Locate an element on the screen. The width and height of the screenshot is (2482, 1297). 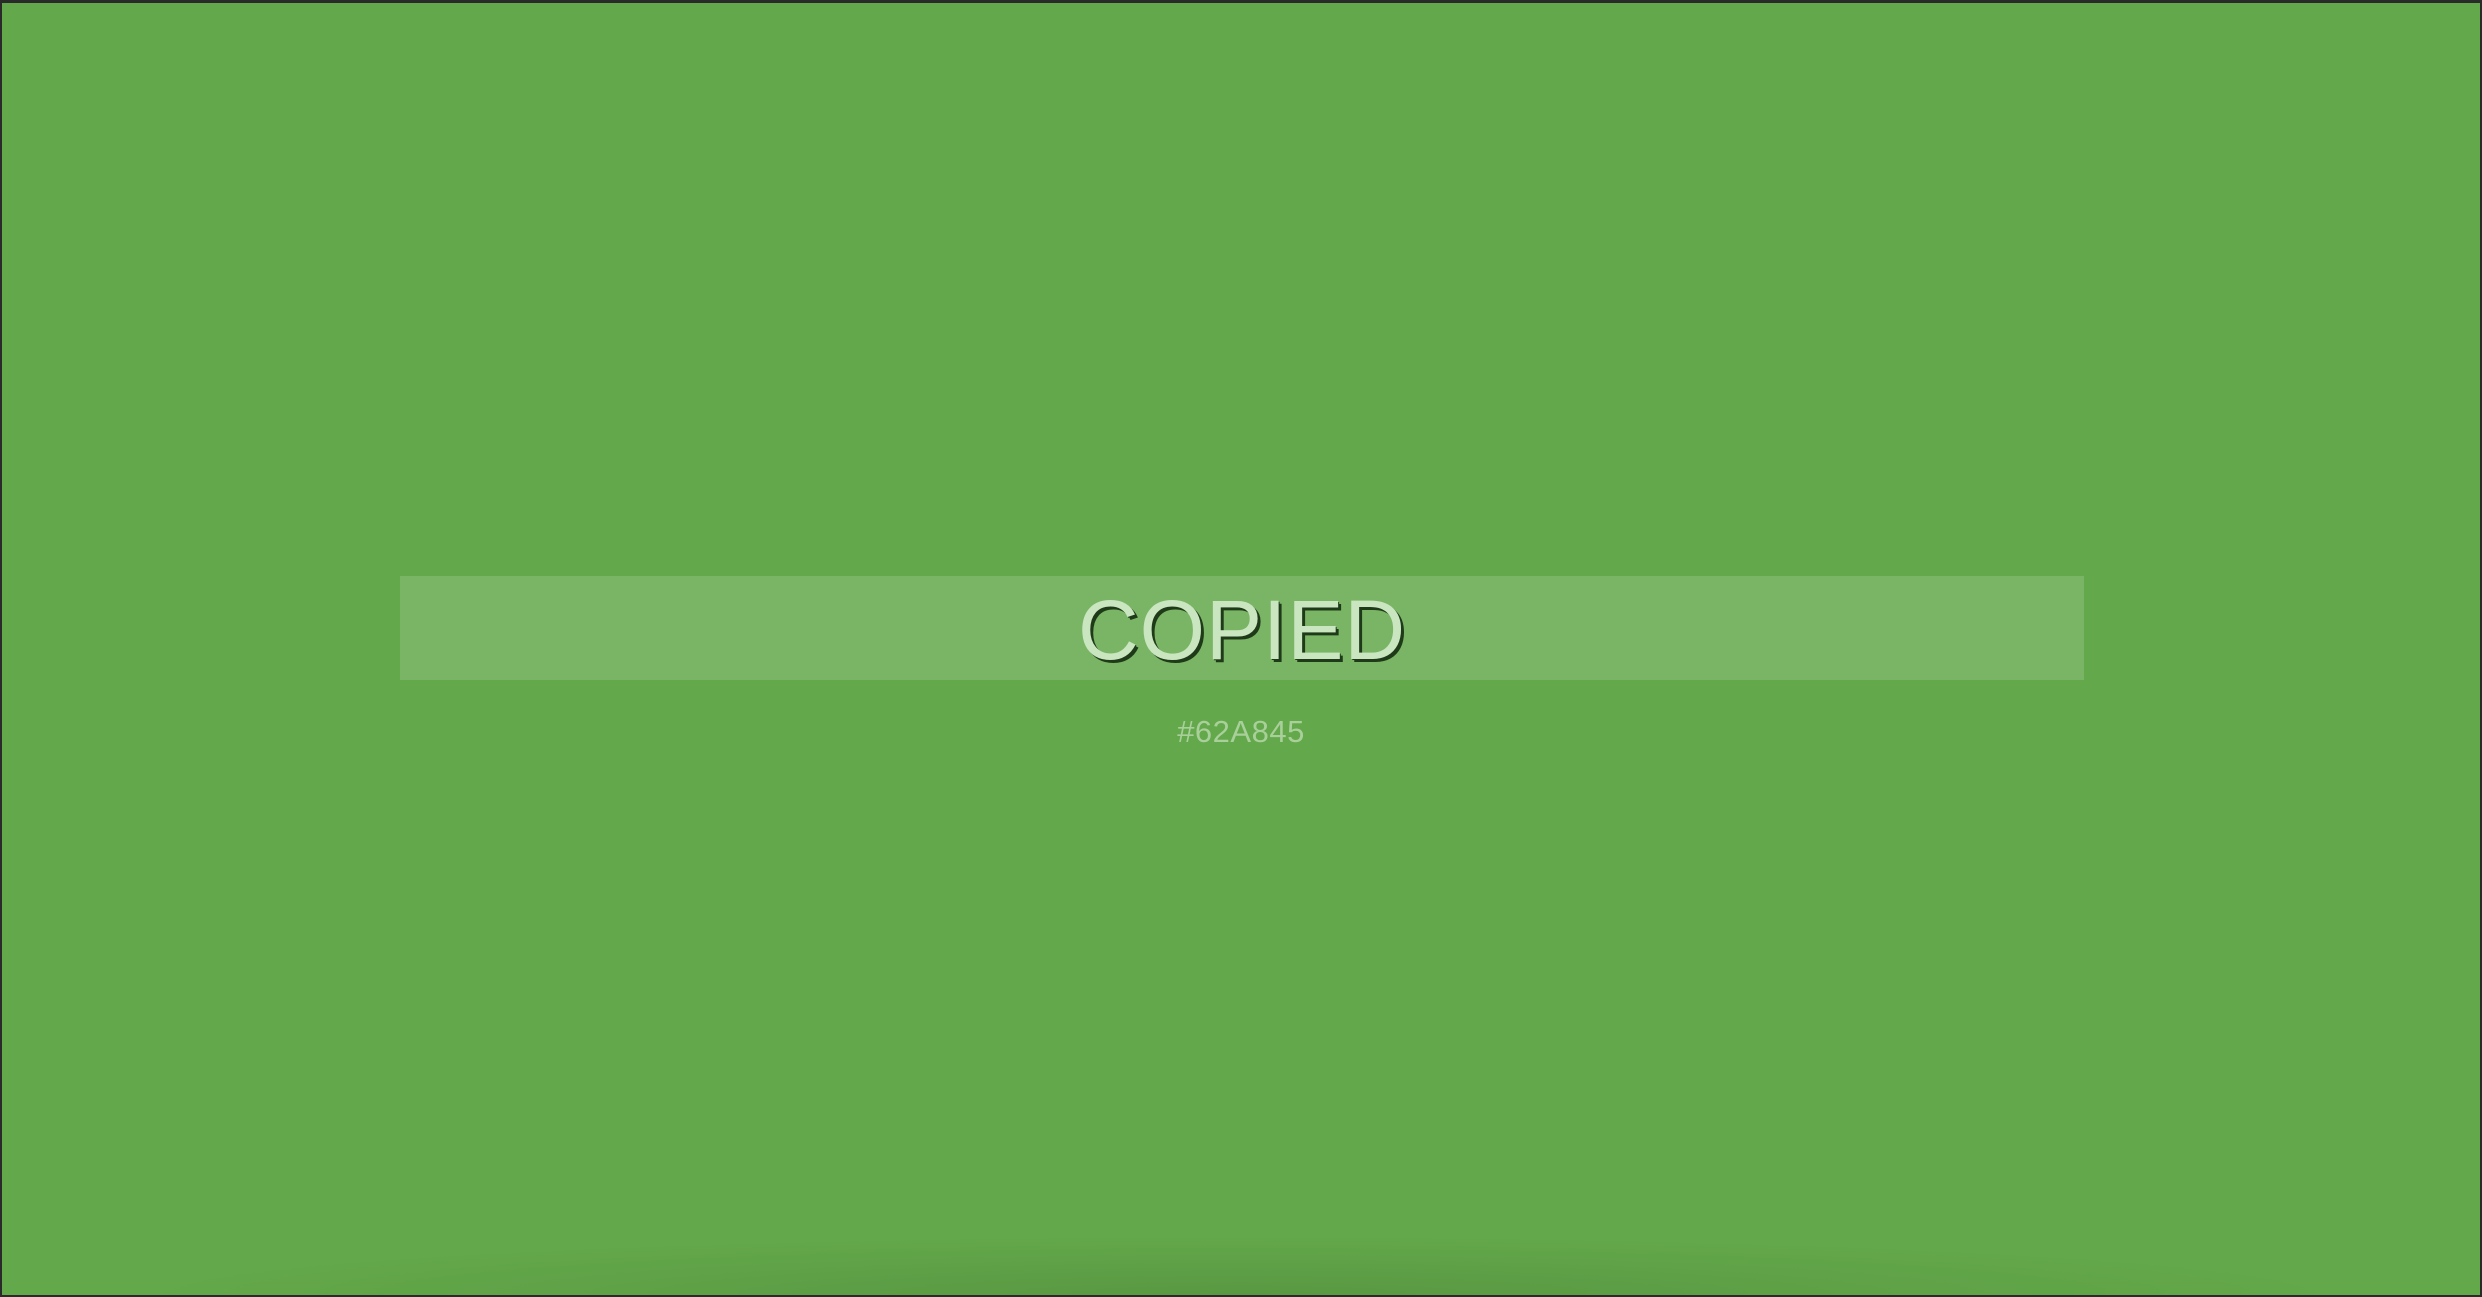
hex-color-code: #62A845 is located at coordinates (1241, 731).